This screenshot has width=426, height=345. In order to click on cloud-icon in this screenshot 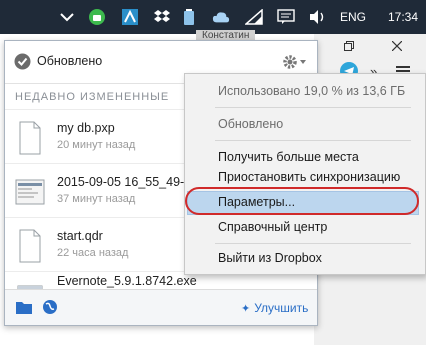, I will do `click(221, 17)`.